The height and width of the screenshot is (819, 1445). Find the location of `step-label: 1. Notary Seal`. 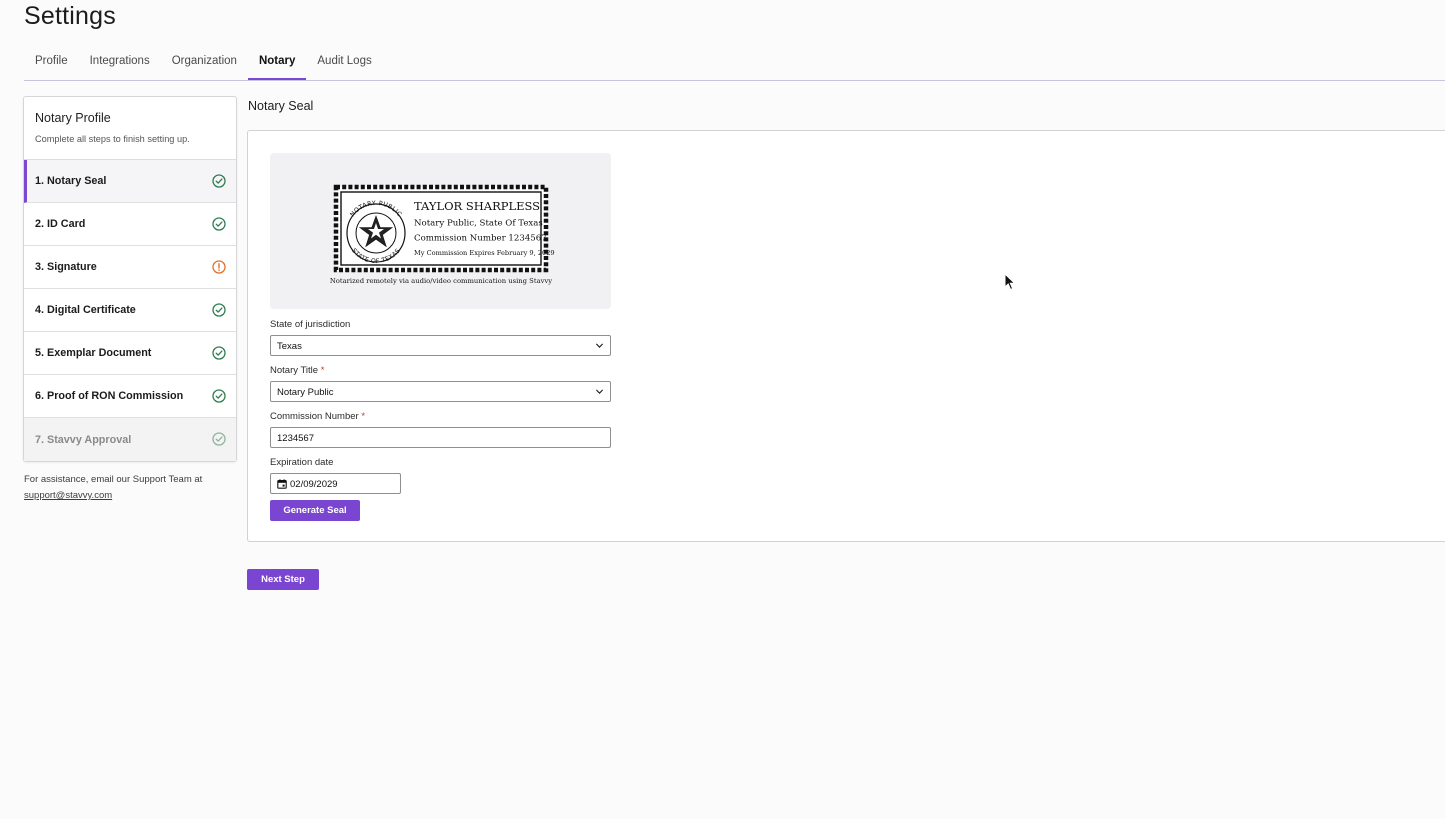

step-label: 1. Notary Seal is located at coordinates (71, 181).